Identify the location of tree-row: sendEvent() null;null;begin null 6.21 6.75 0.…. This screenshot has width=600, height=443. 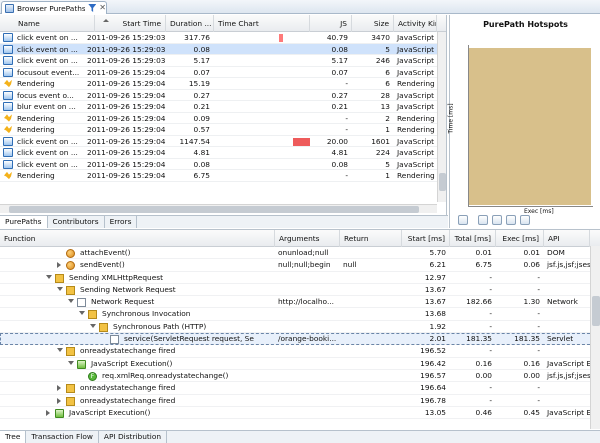
(300, 265).